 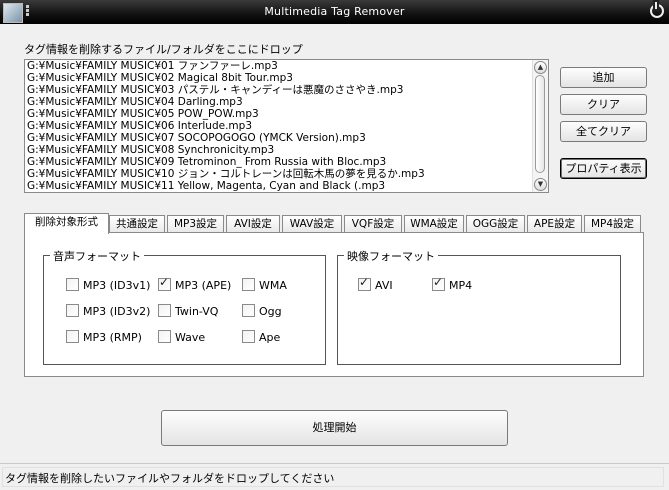 What do you see at coordinates (540, 67) in the screenshot?
I see `scroll-up-icon: ▲` at bounding box center [540, 67].